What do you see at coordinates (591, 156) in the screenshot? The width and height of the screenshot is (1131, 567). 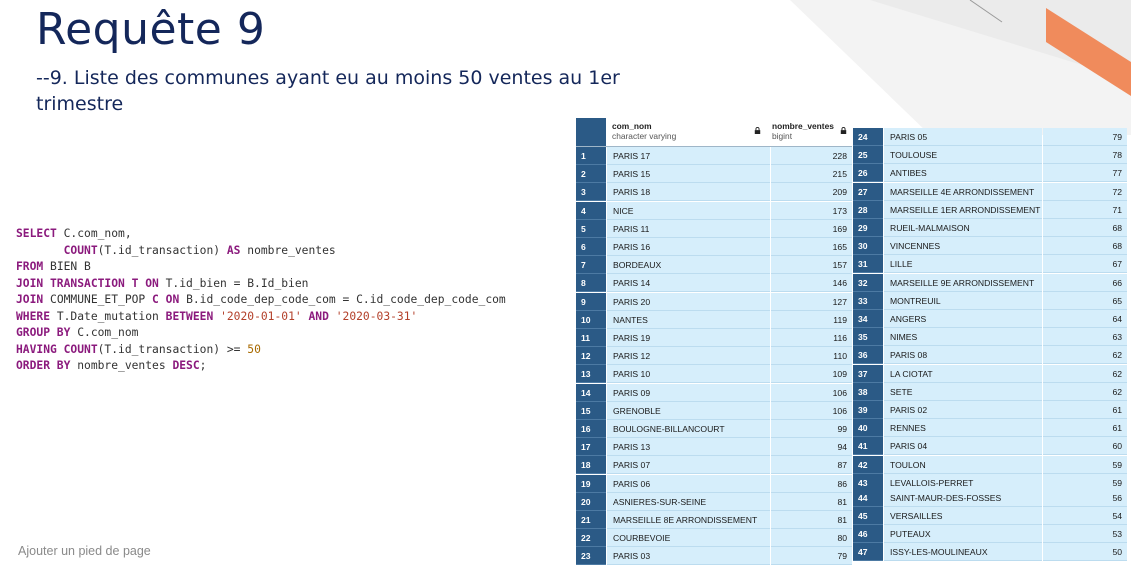 I see `row-index: 1` at bounding box center [591, 156].